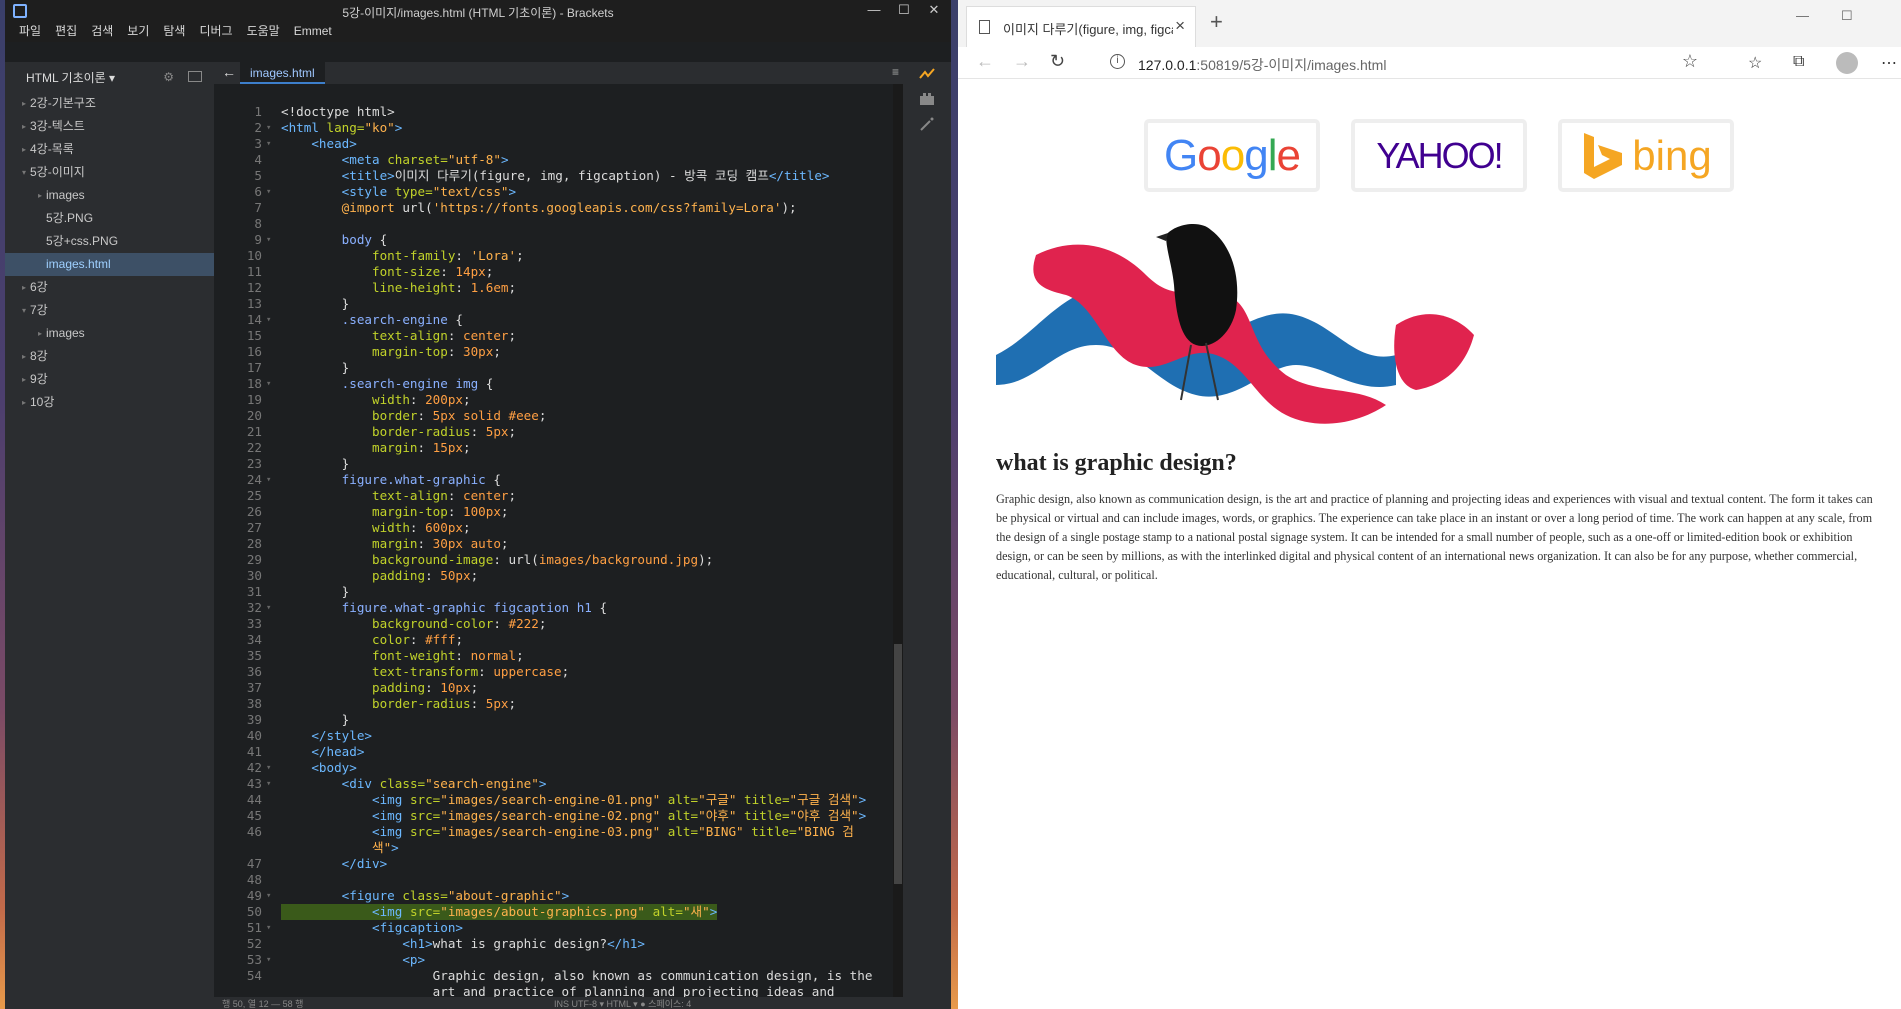 The height and width of the screenshot is (1009, 1901). What do you see at coordinates (558, 928) in the screenshot?
I see `code-line: 51 ▾ <figcaption>` at bounding box center [558, 928].